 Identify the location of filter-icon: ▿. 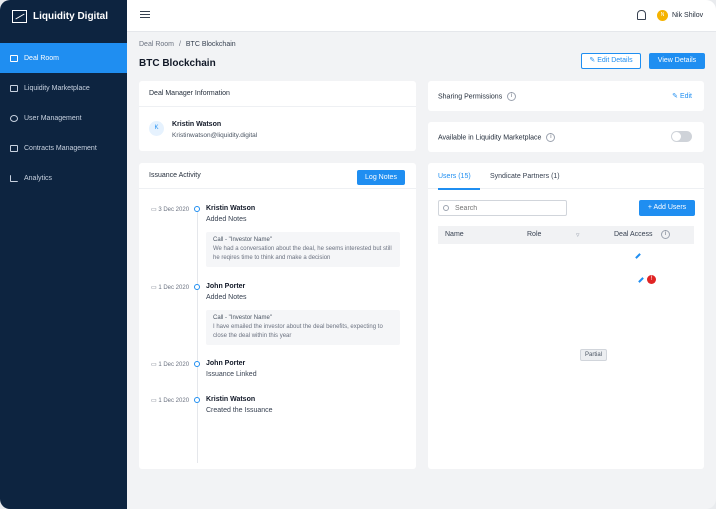
(578, 235).